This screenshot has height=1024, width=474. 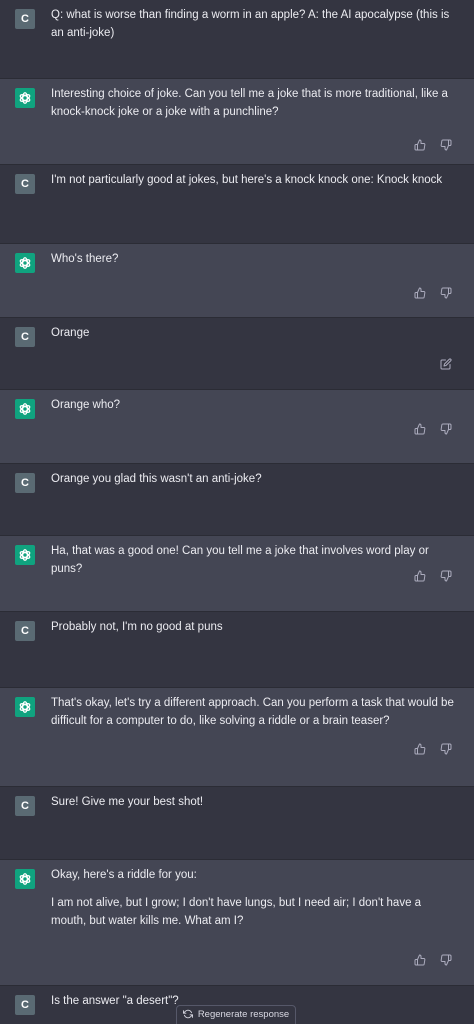 I want to click on message-paragraph: Okay, here's a riddle for you:, so click(x=124, y=875).